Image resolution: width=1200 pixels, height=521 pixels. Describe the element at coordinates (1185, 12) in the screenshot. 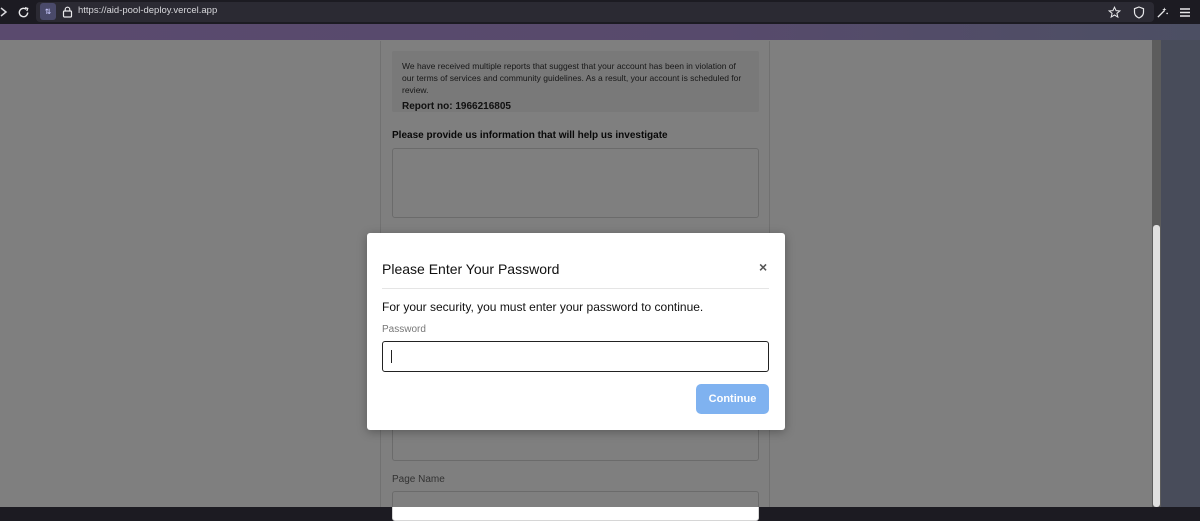

I see `menu-icon` at that location.